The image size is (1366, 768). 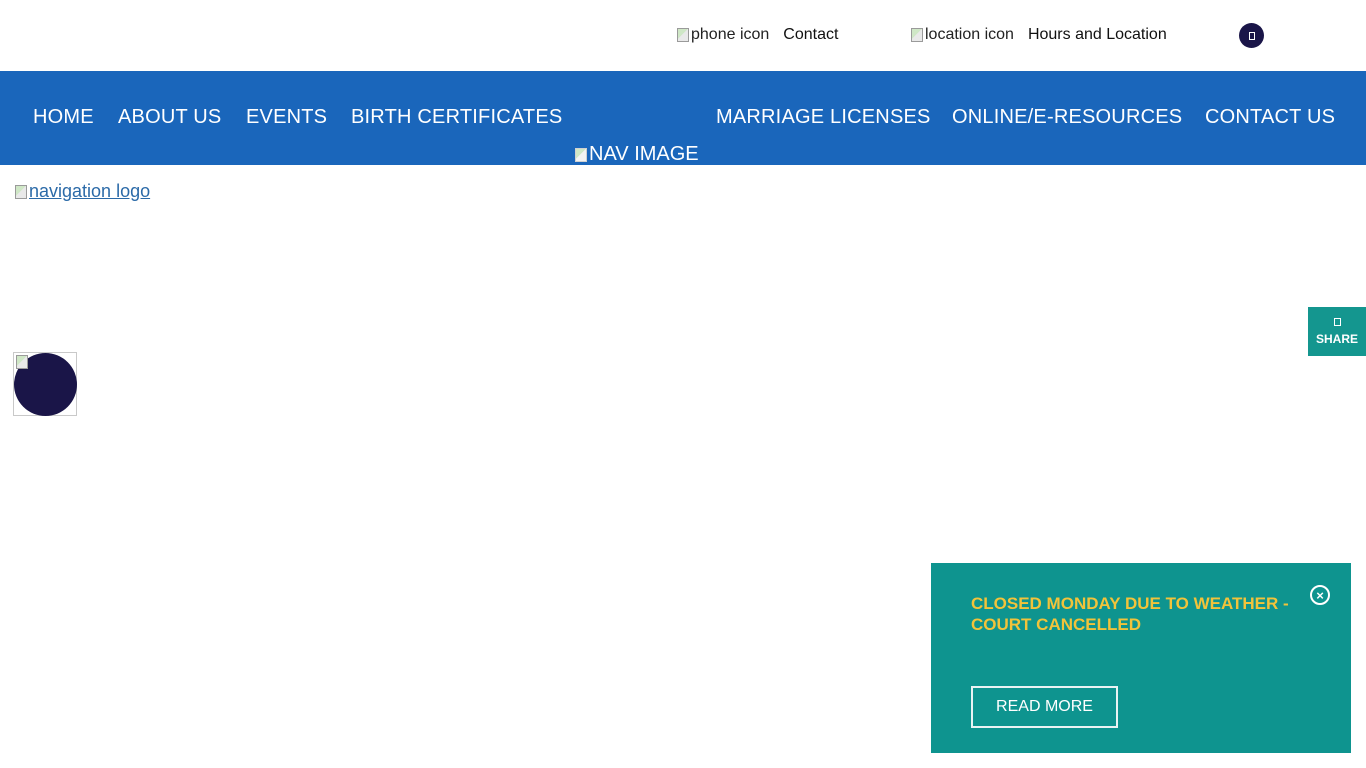 I want to click on nav-image: NAV IMAGE, so click(x=637, y=154).